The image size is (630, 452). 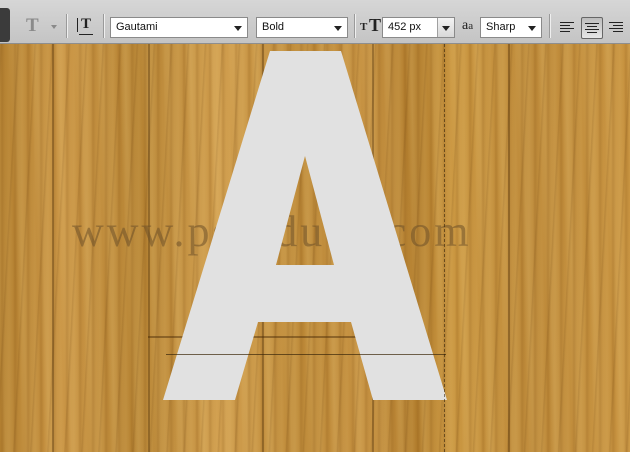 I want to click on font-size-dropdown: 452 px, so click(x=418, y=27).